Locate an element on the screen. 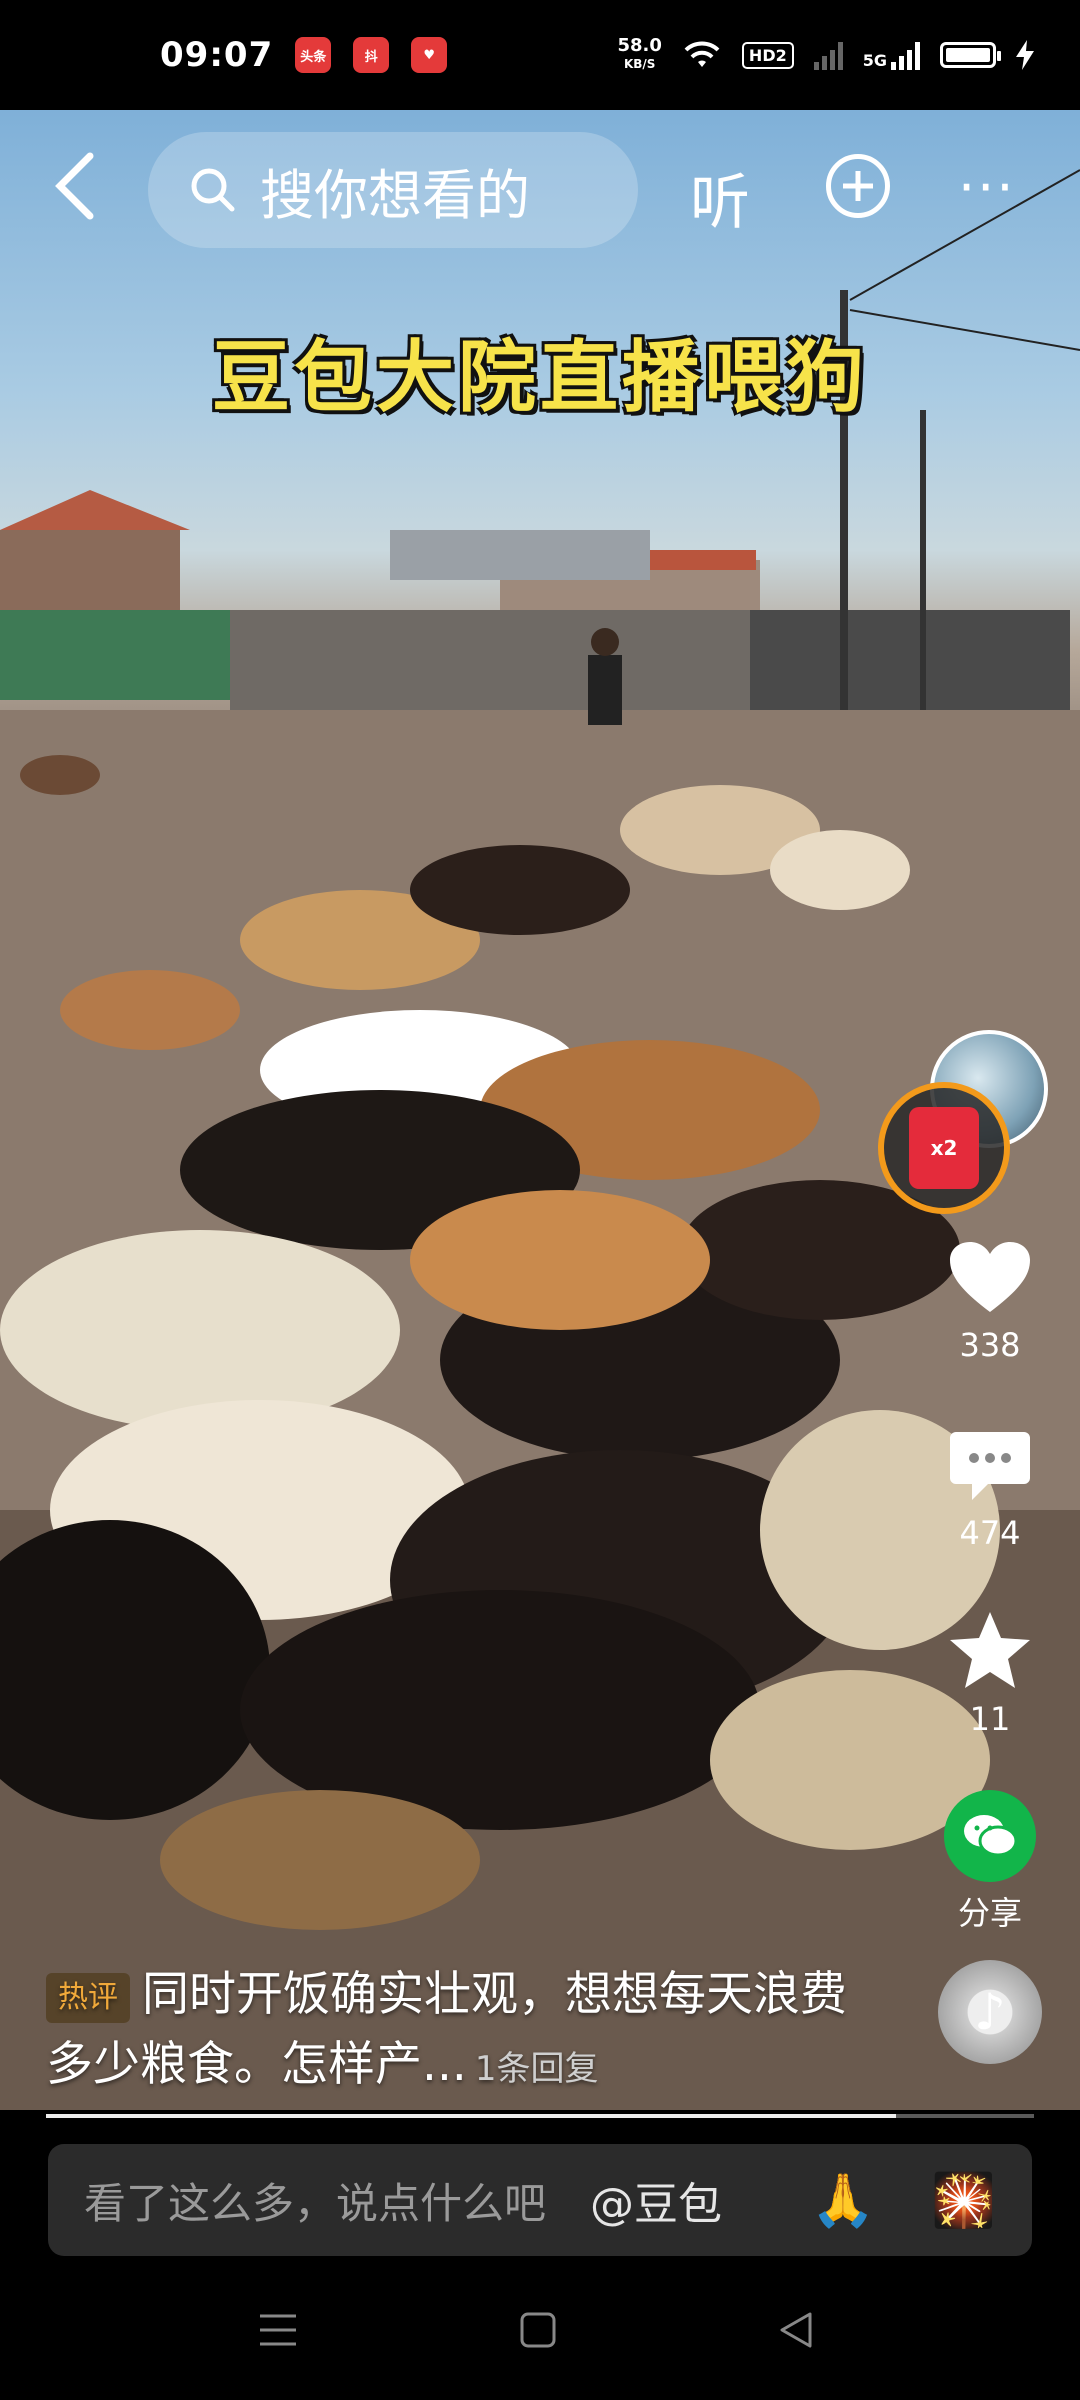  network-speed: 58.0 KB/S is located at coordinates (640, 55).